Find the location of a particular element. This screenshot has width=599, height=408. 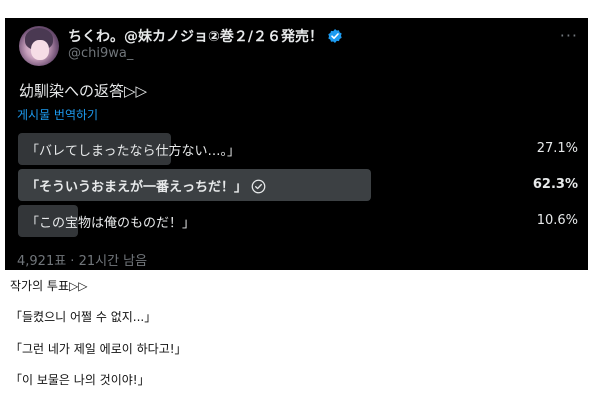

caption-line-3: 「이 보물은 나의 것이야!」 is located at coordinates (80, 380).